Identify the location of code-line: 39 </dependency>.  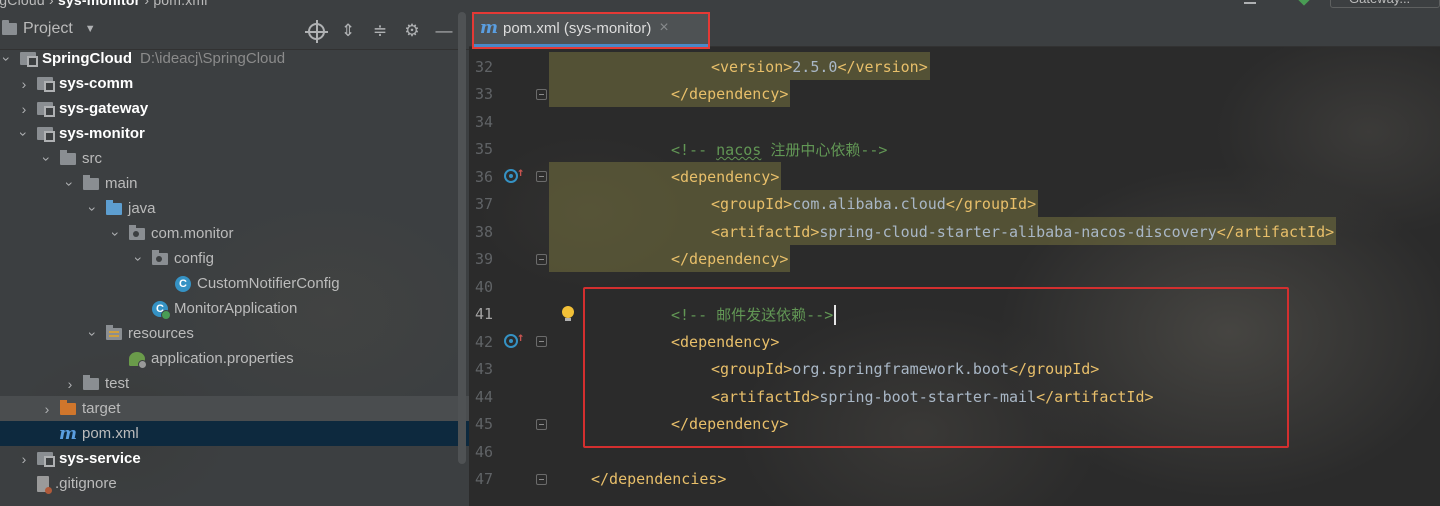
(954, 260).